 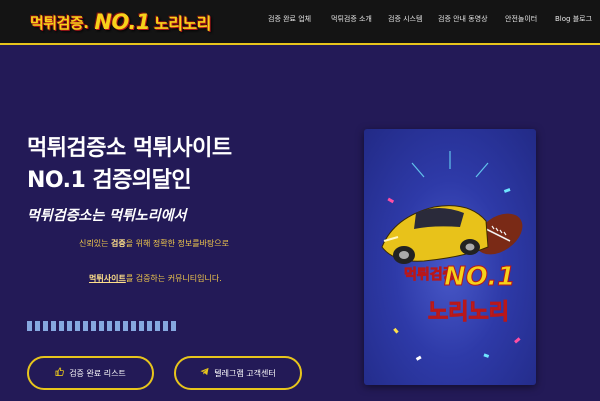 I want to click on banner-text-no1: NO.1, so click(x=479, y=277).